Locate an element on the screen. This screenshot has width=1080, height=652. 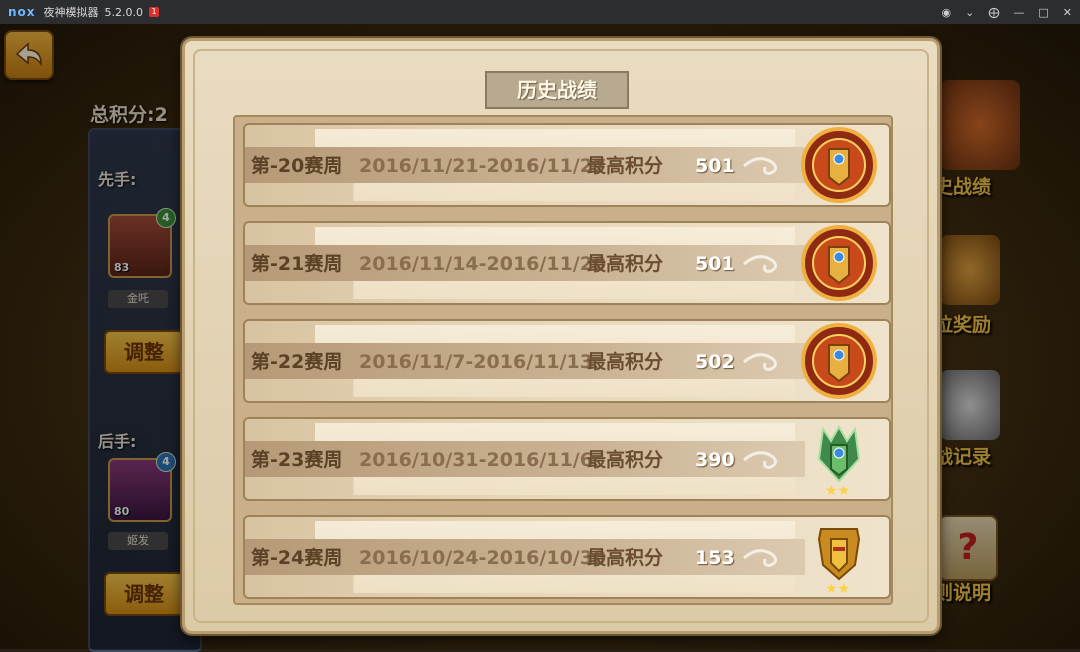
chevron-down-icon: ⌄ is located at coordinates (969, 12).